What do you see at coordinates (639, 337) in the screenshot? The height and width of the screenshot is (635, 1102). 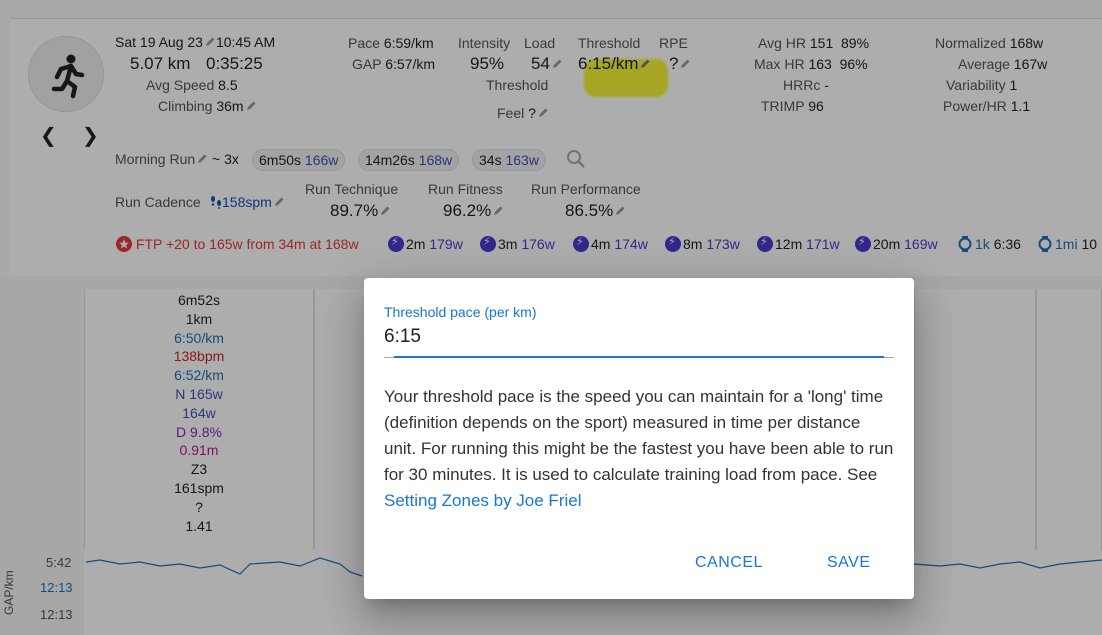 I see `threshold-pace-input` at bounding box center [639, 337].